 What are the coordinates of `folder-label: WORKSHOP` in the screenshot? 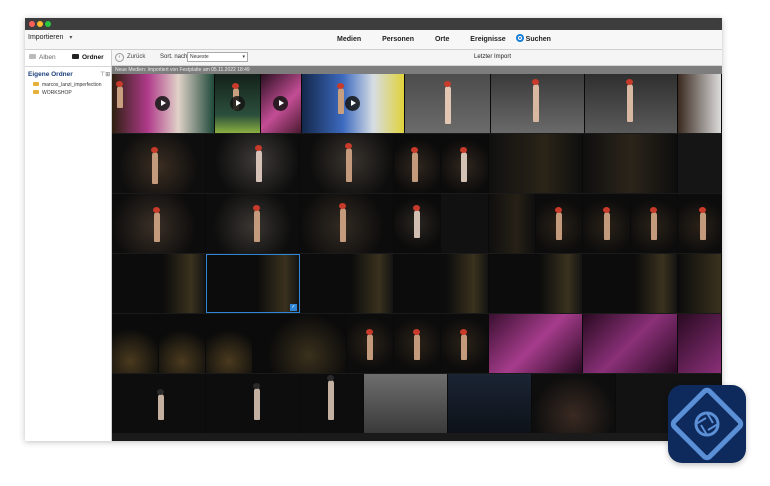 It's located at (57, 93).